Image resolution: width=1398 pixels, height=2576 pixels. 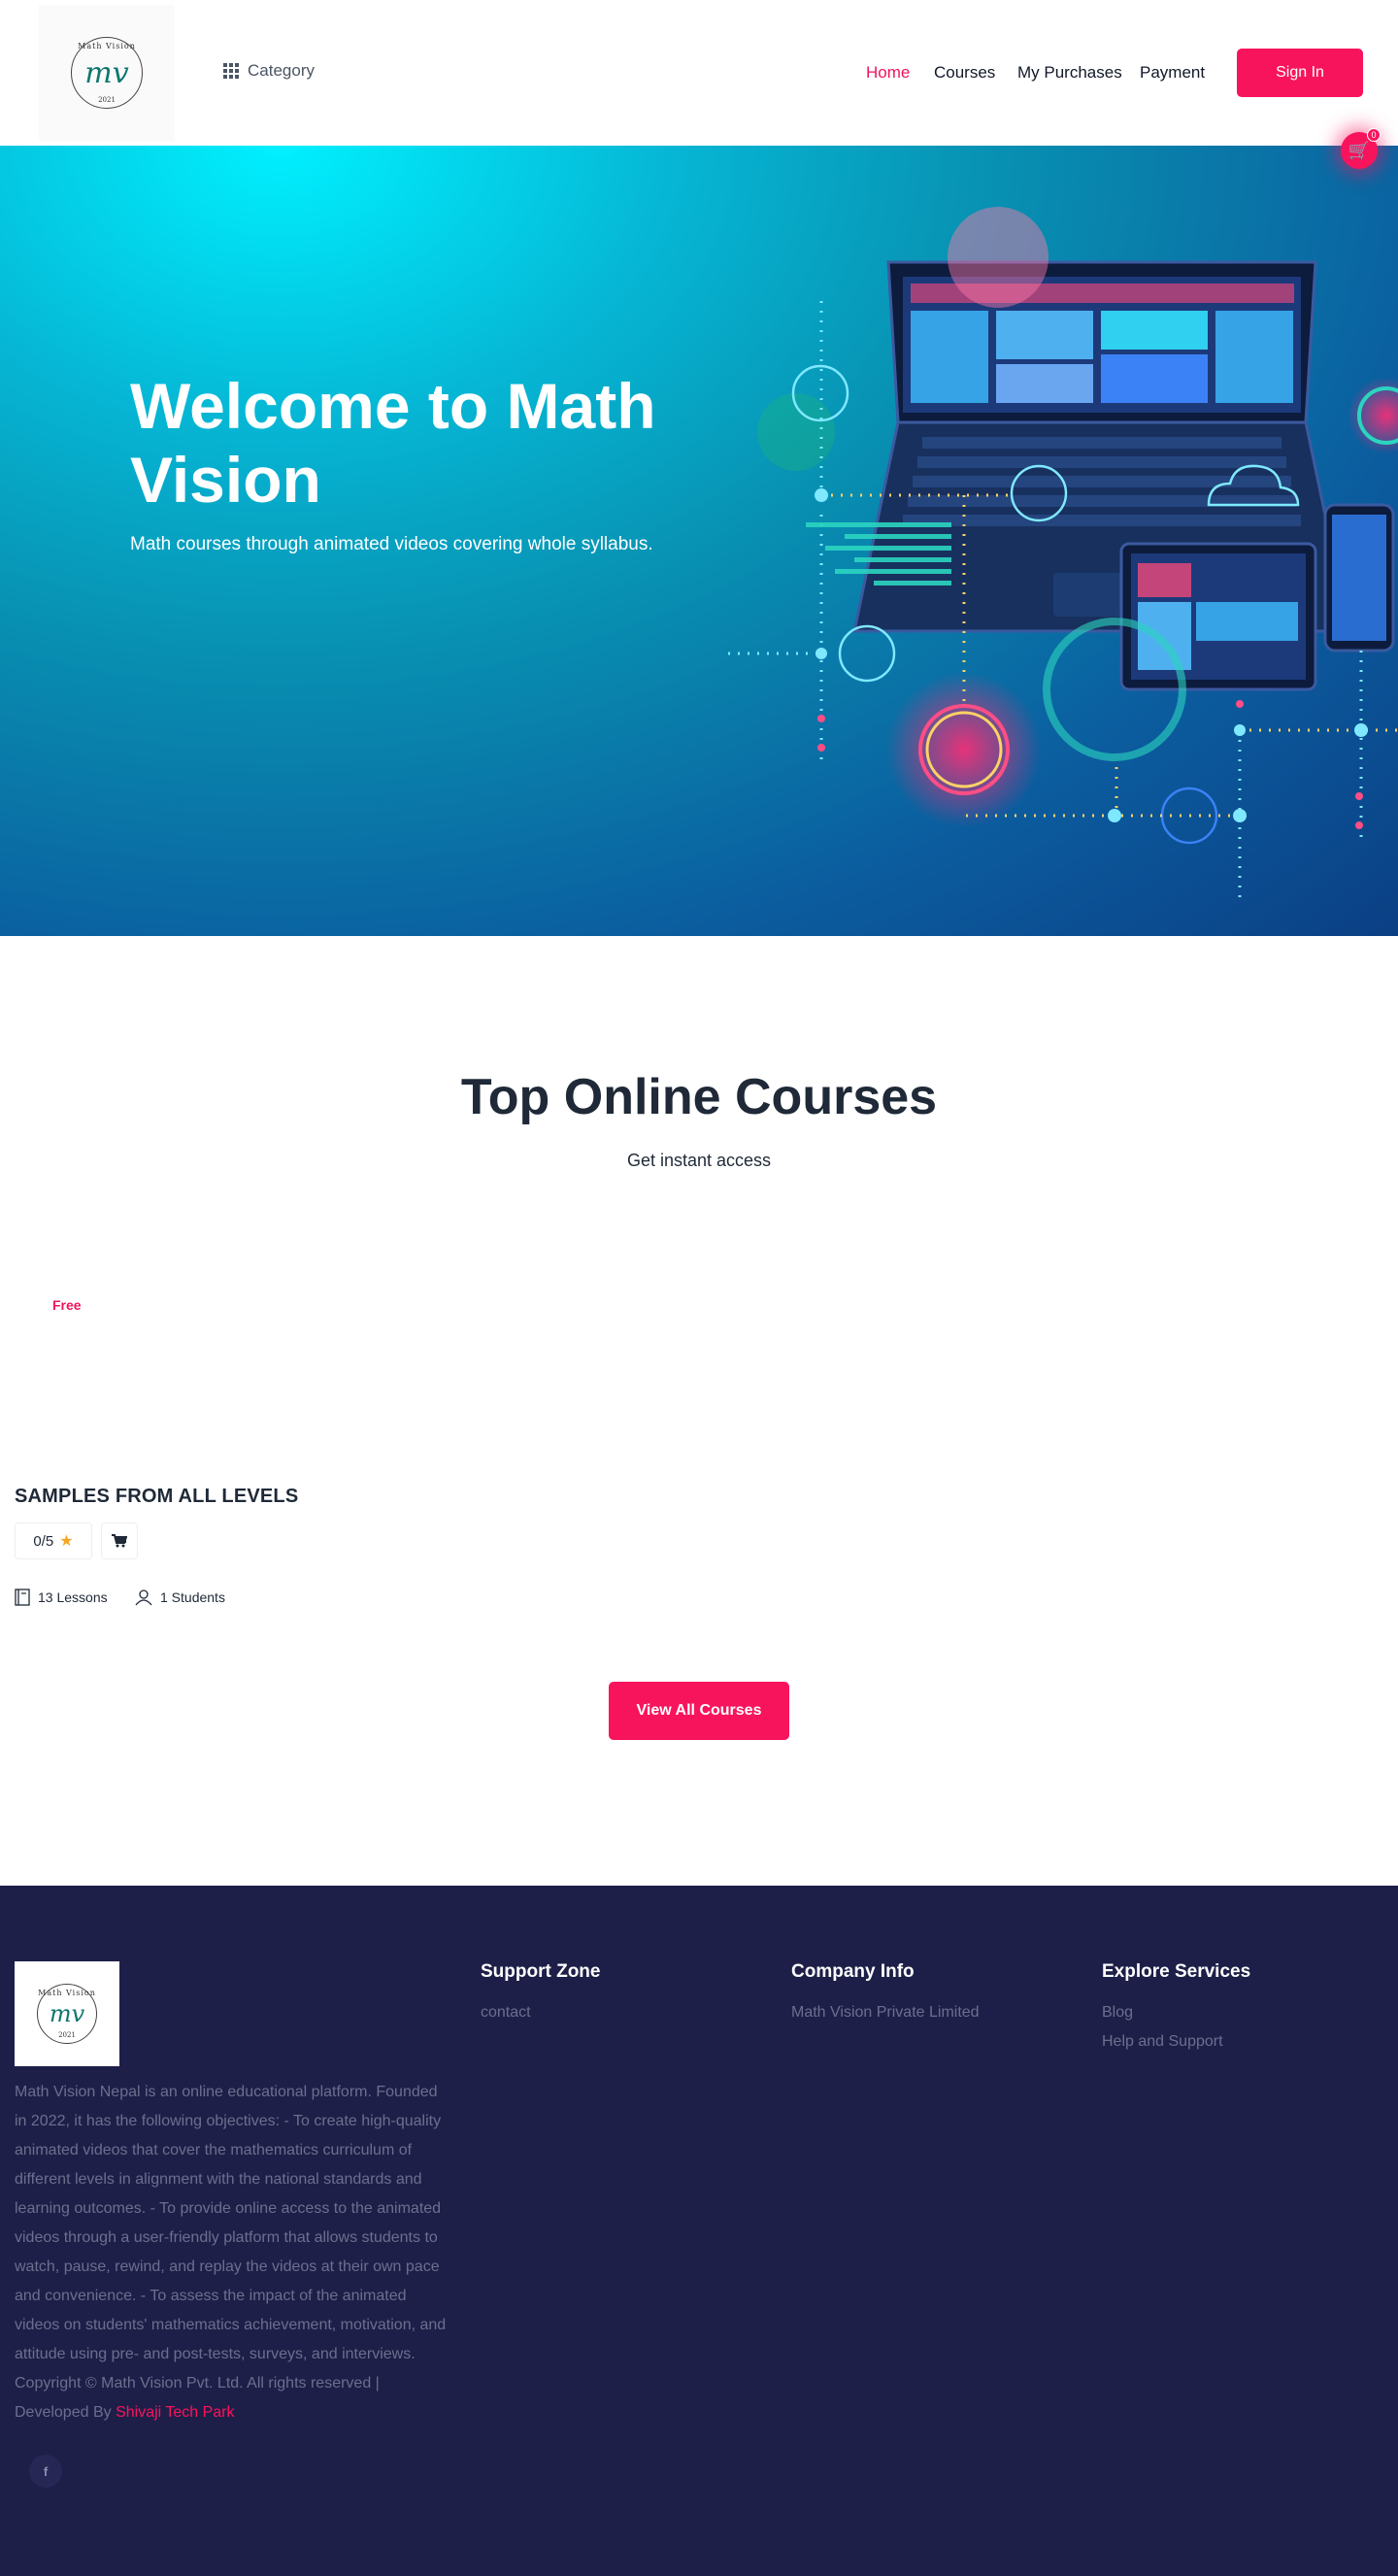 I want to click on course-title: SAMPLES FROM ALL LEVELS, so click(x=156, y=1497).